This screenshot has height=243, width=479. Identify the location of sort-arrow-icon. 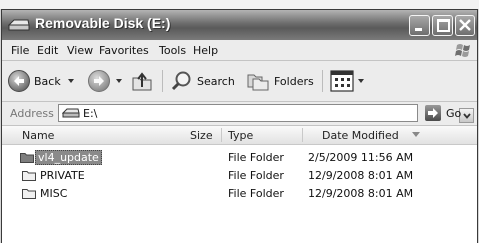
(416, 134).